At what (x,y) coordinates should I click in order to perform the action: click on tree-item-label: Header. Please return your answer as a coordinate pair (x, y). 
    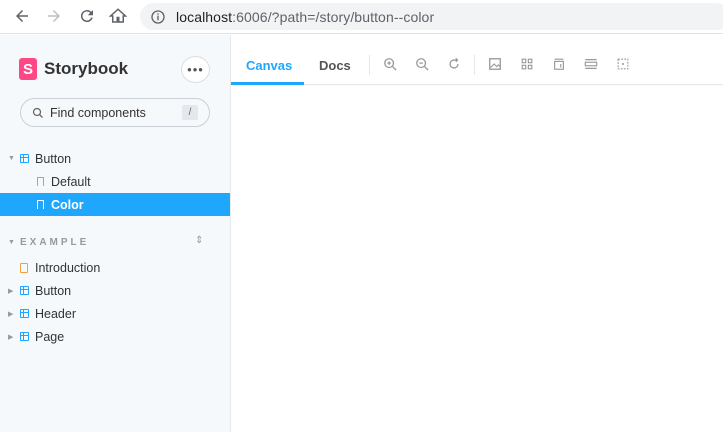
    Looking at the image, I should click on (55, 313).